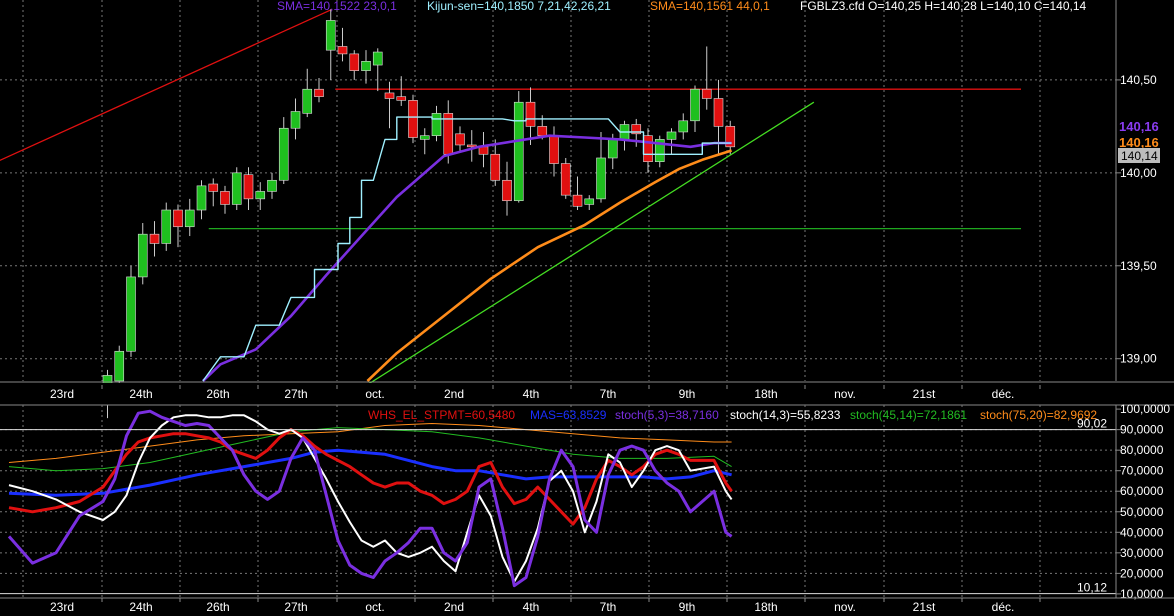 This screenshot has width=1174, height=616. Describe the element at coordinates (531, 394) in the screenshot. I see `date-label: 4th` at that location.